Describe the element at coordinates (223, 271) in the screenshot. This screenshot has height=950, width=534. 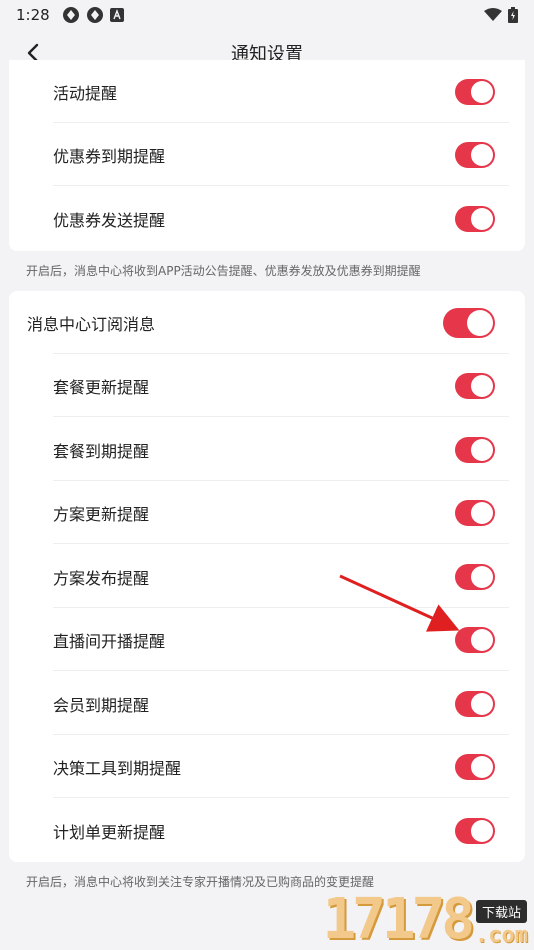
I see `section1-note: 开启后，消息中心将收到APP活动公告提醒、优惠券发放及优惠券到期提醒` at that location.